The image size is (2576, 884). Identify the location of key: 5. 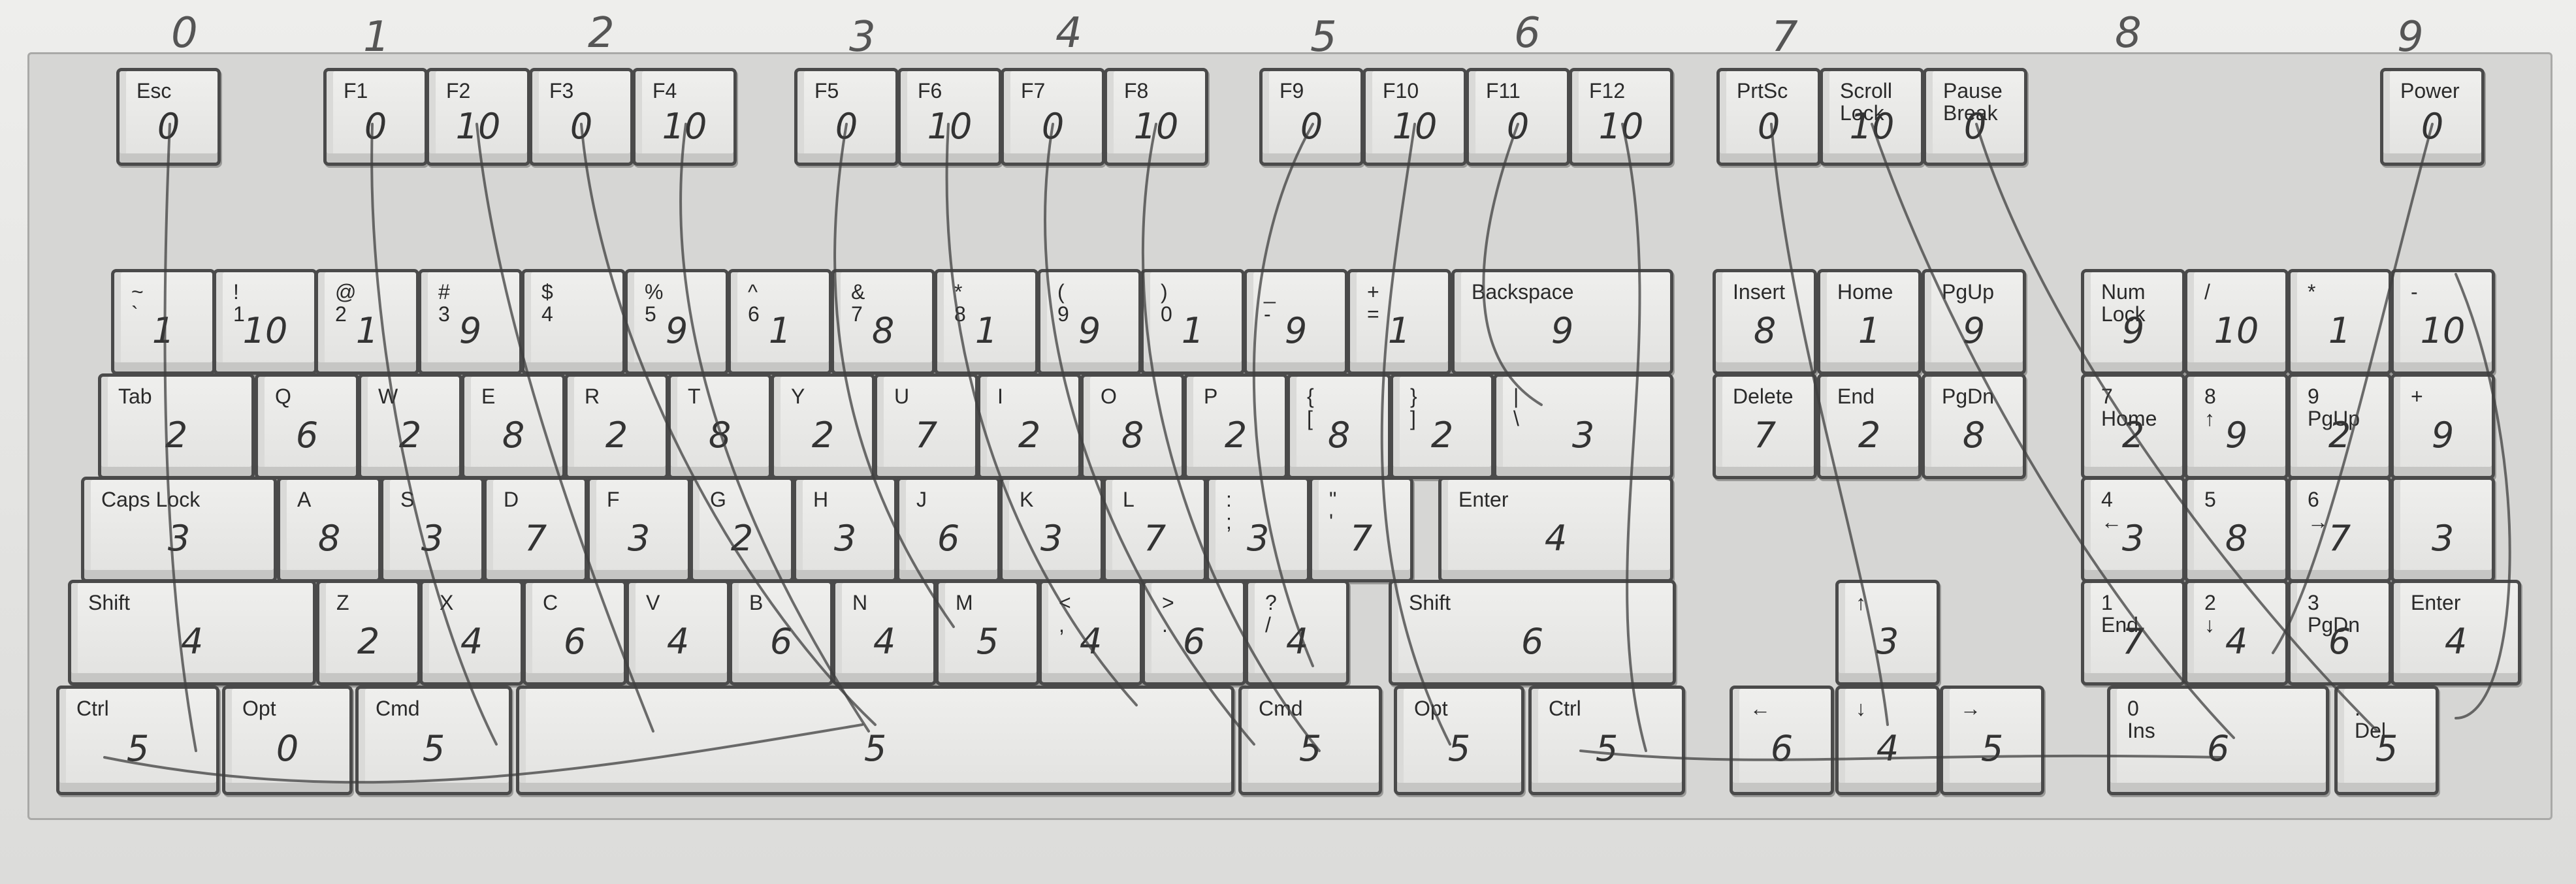
(875, 741).